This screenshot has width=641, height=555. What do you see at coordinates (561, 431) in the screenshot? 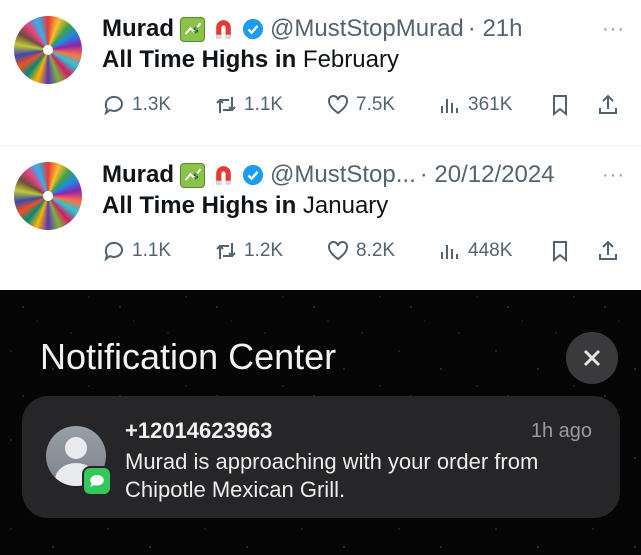
I see `notification-time: 1h ago` at bounding box center [561, 431].